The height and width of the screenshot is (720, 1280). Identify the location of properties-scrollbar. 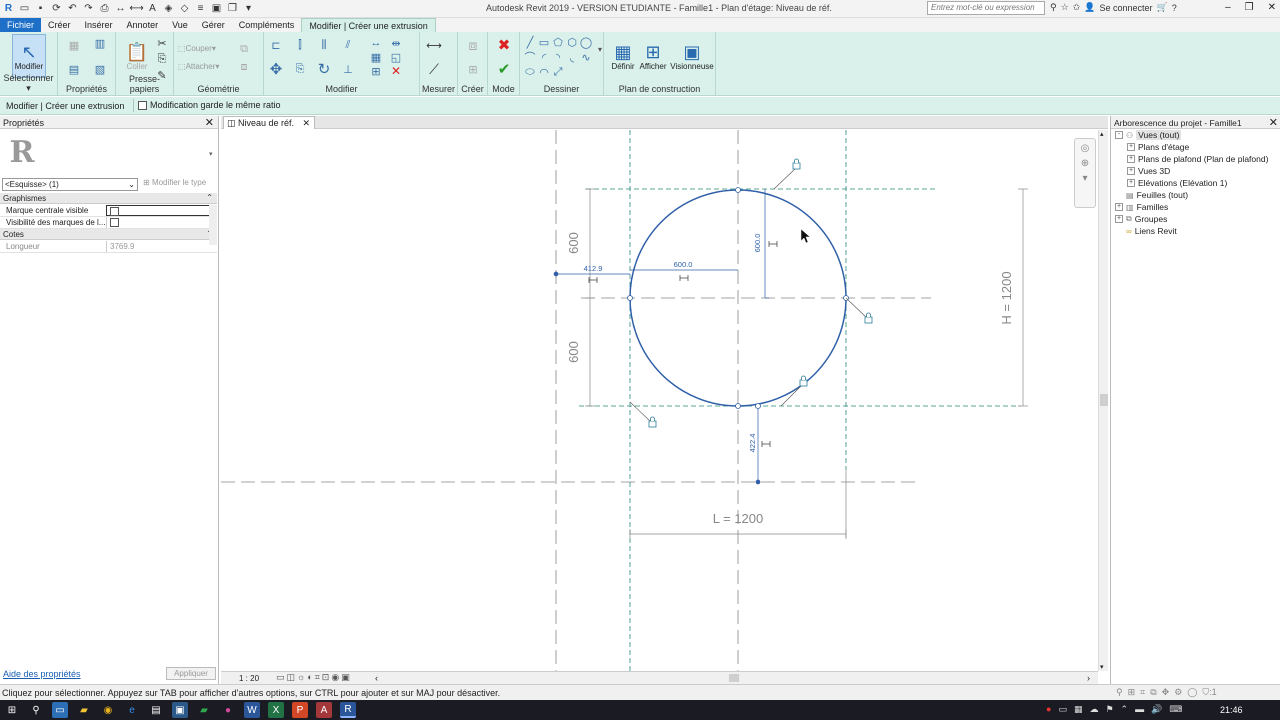
(213, 225).